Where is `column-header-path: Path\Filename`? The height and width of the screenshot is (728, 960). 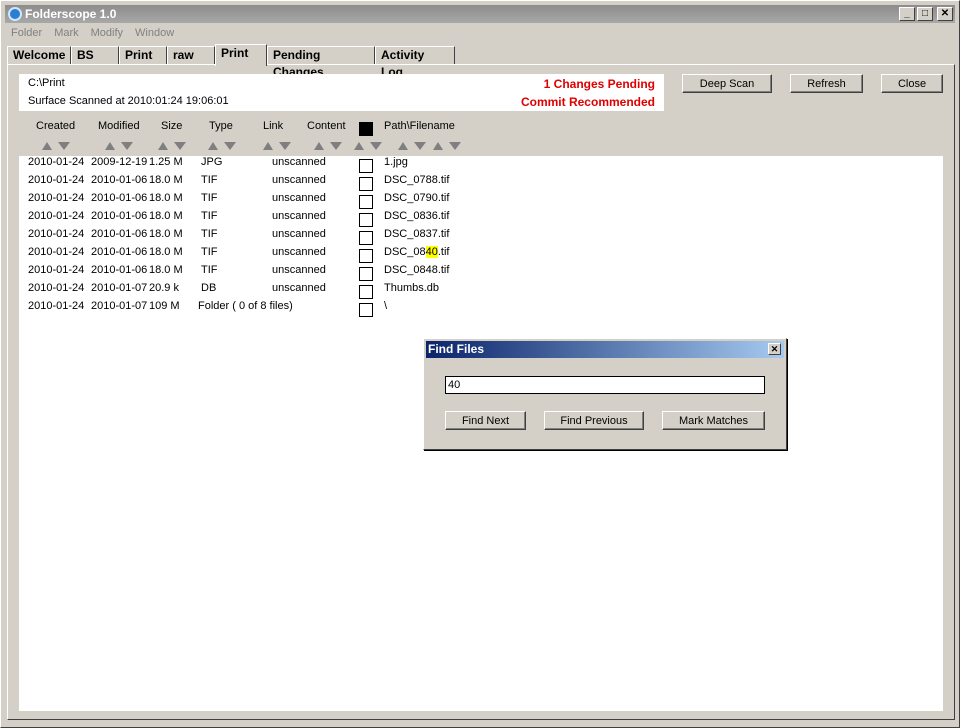 column-header-path: Path\Filename is located at coordinates (419, 126).